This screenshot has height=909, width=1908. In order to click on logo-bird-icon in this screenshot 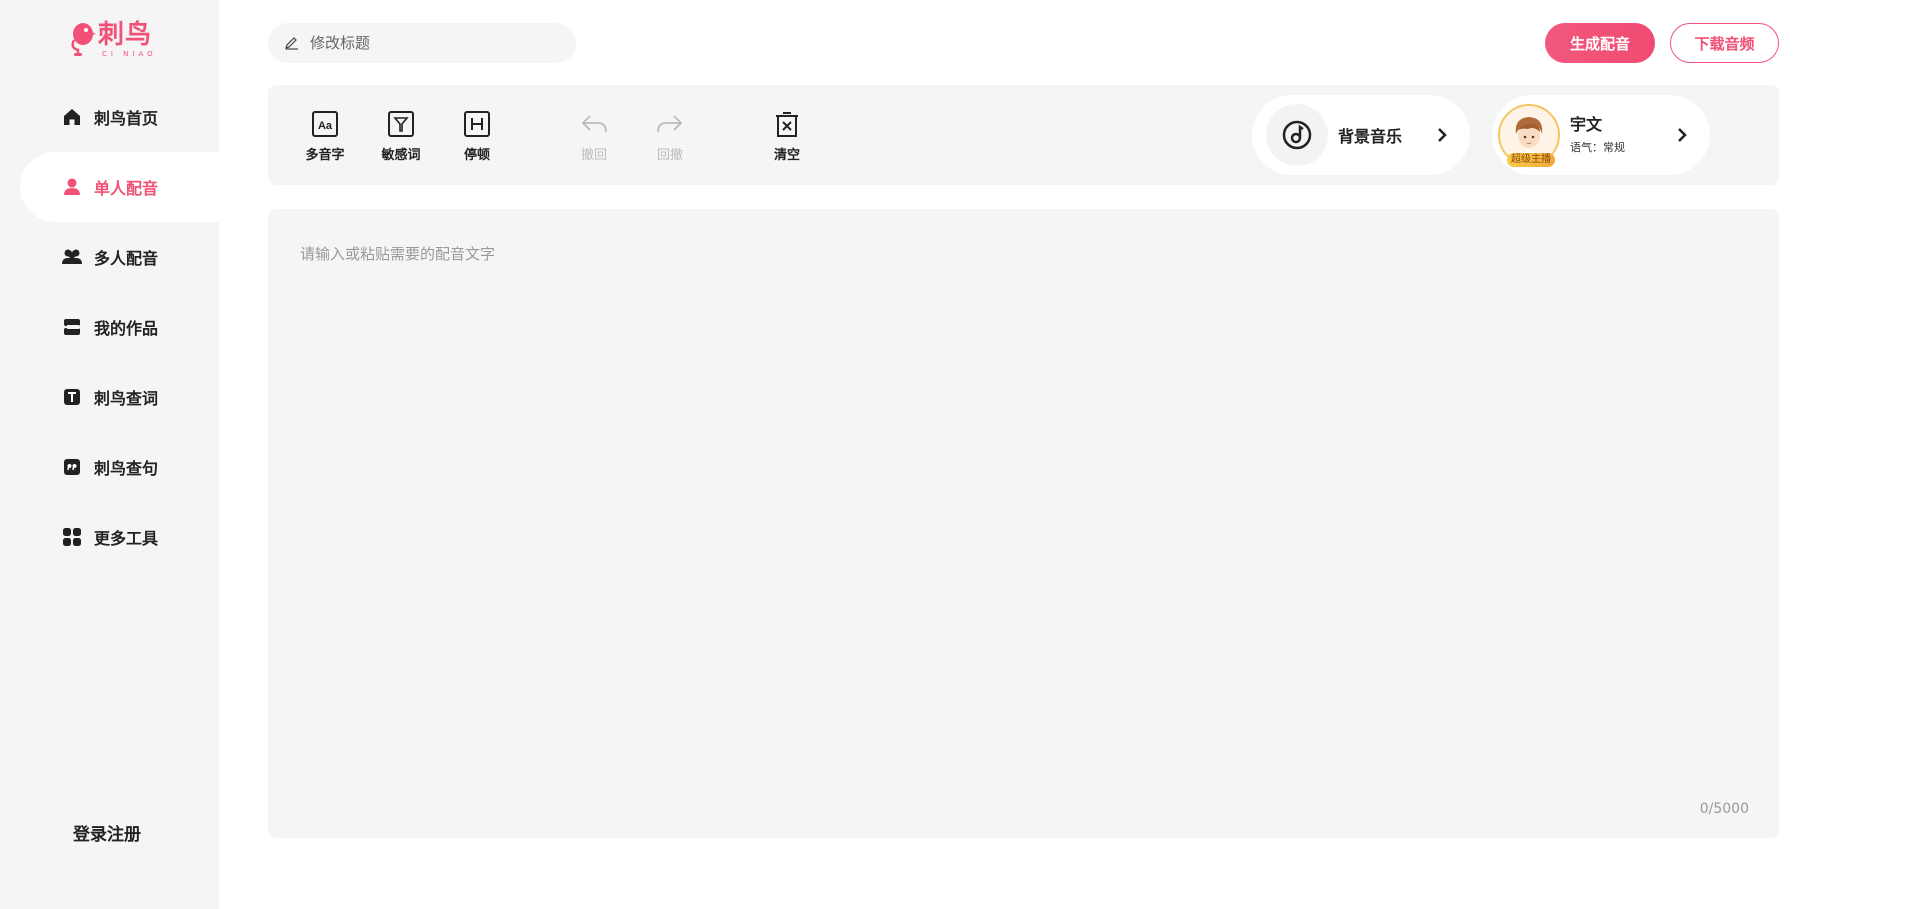, I will do `click(82, 39)`.